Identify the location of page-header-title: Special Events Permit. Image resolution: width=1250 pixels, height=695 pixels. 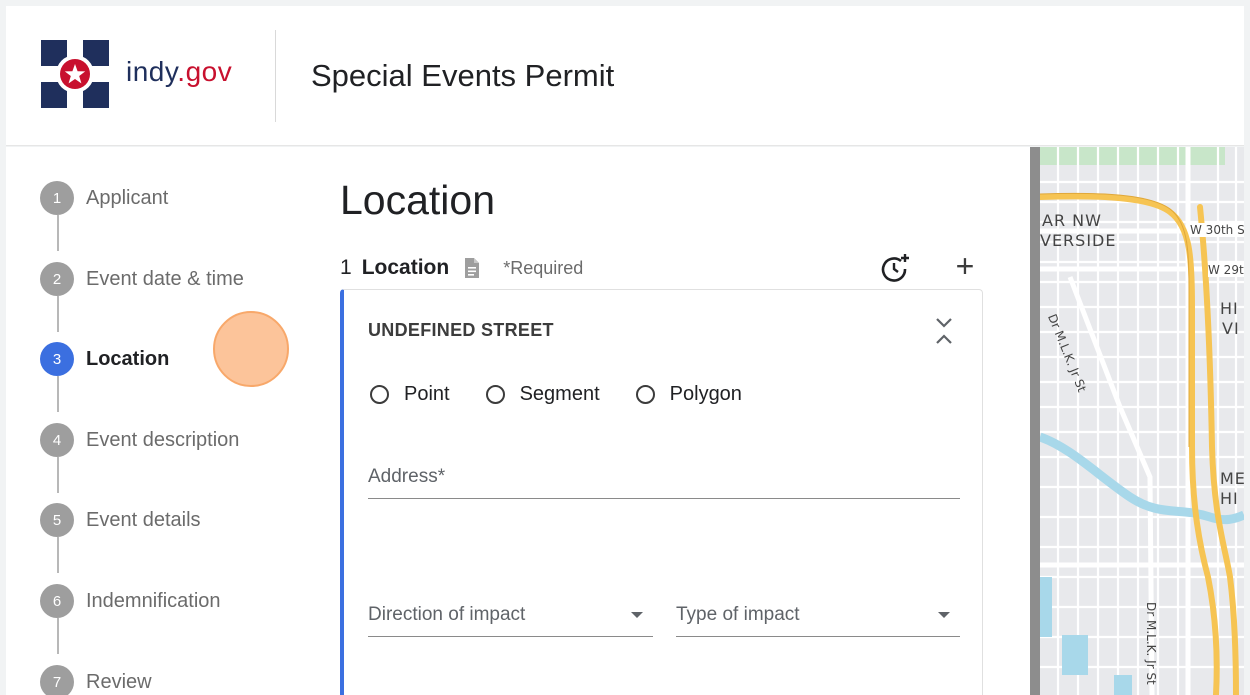
(463, 75).